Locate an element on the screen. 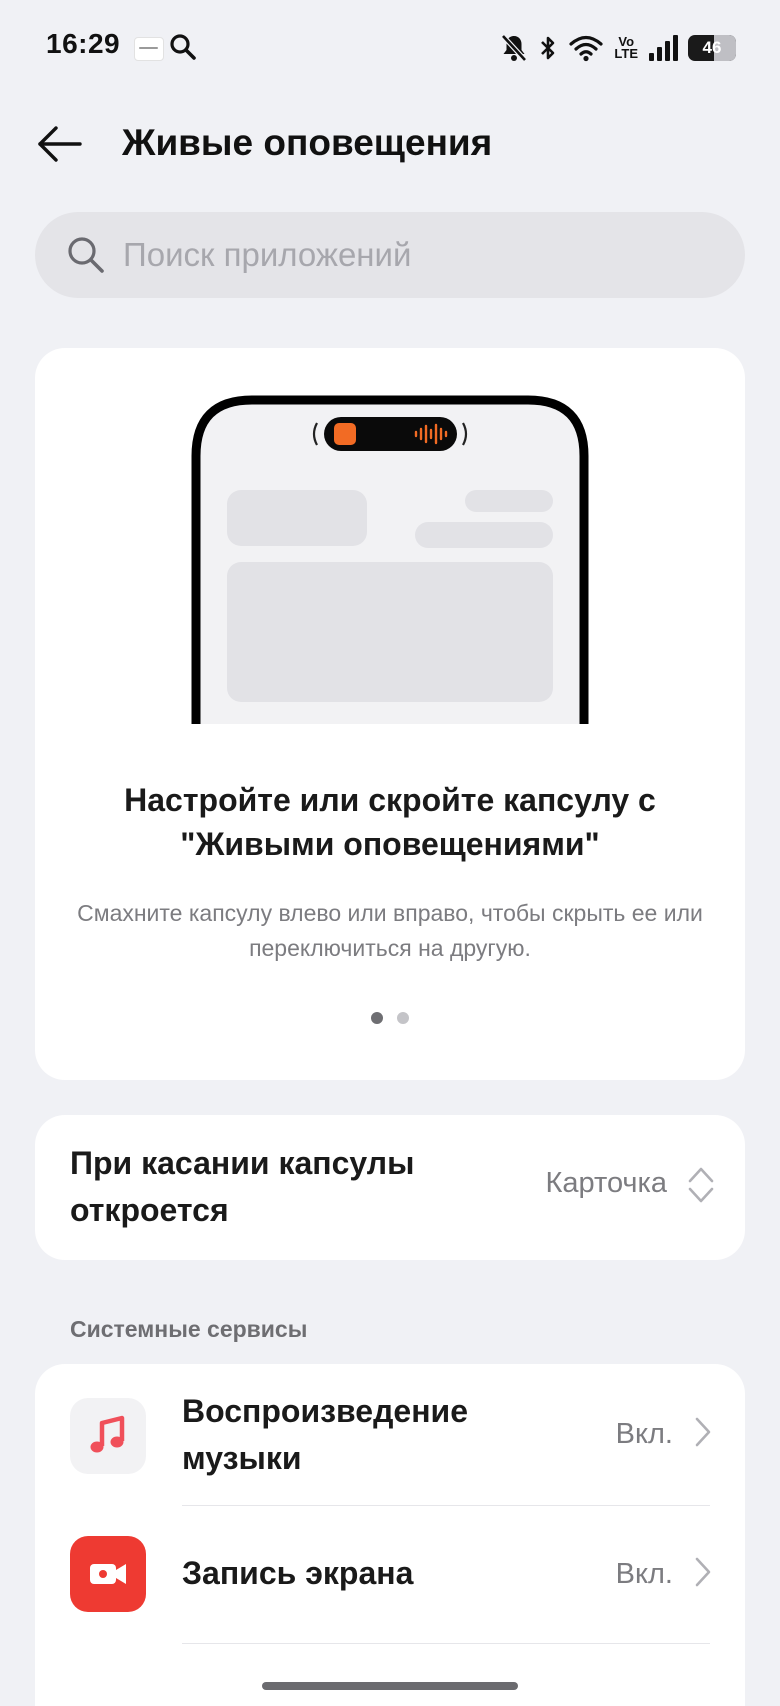 This screenshot has height=1706, width=780. battery-level: 46 is located at coordinates (712, 47).